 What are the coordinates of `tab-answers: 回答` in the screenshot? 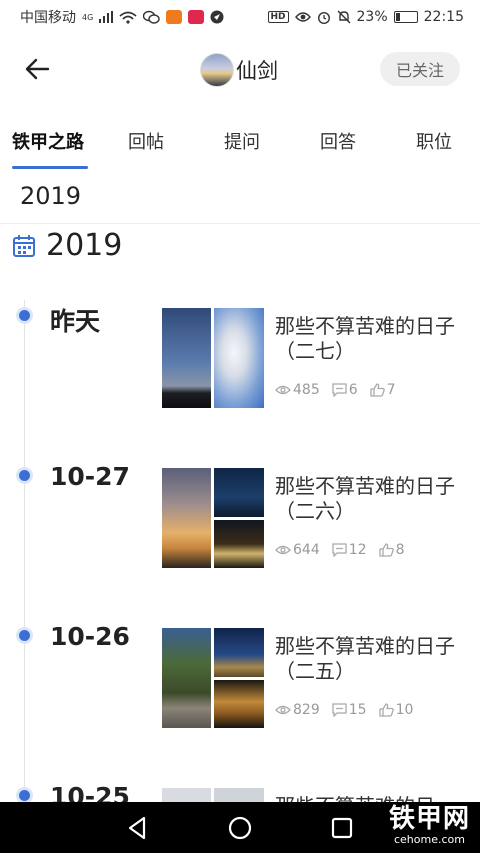 It's located at (338, 141).